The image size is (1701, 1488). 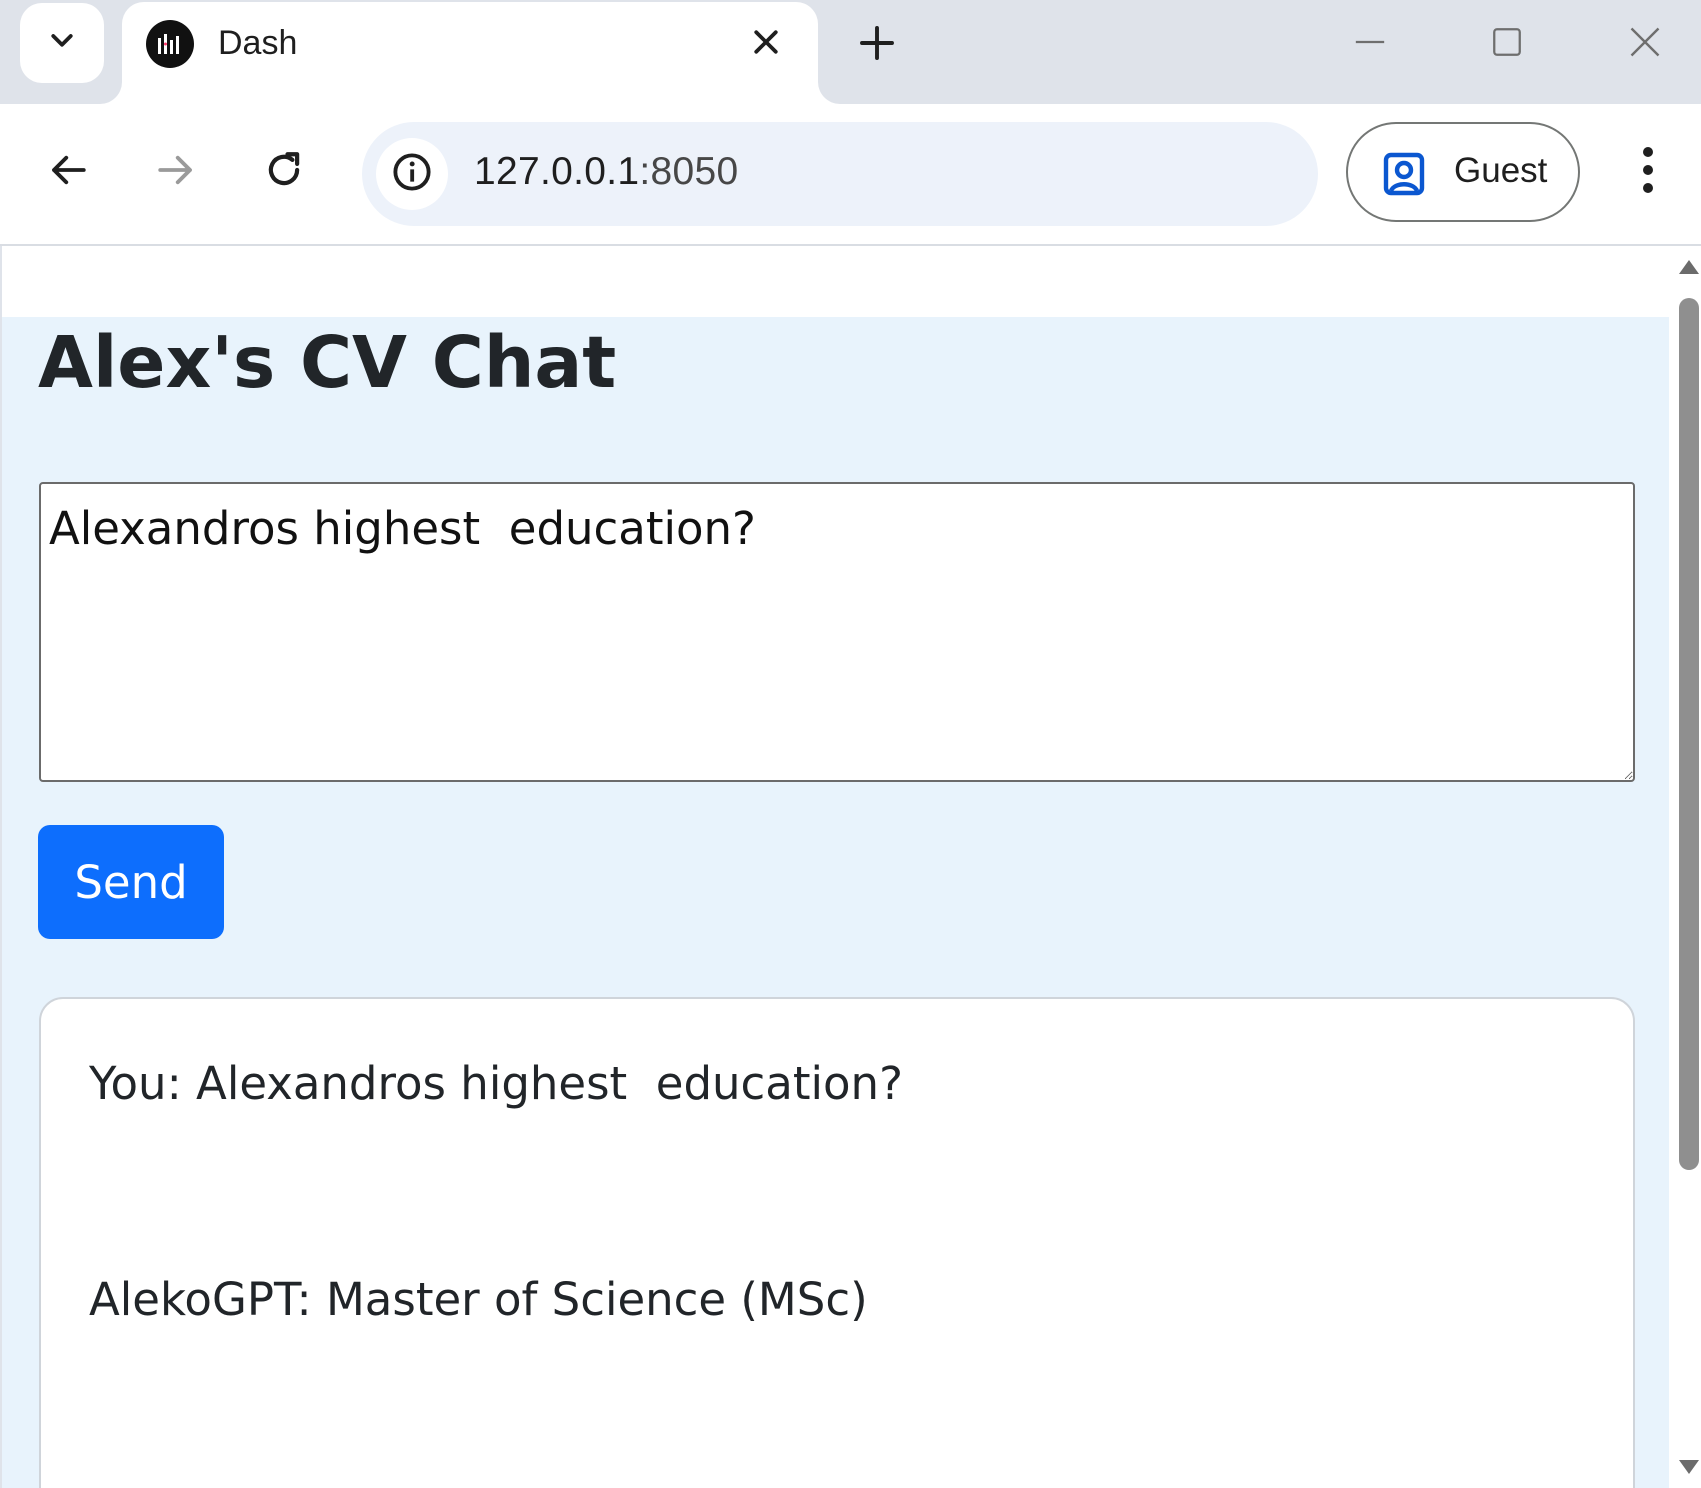 I want to click on address-bar: 127.0.0.1:8050, so click(x=840, y=174).